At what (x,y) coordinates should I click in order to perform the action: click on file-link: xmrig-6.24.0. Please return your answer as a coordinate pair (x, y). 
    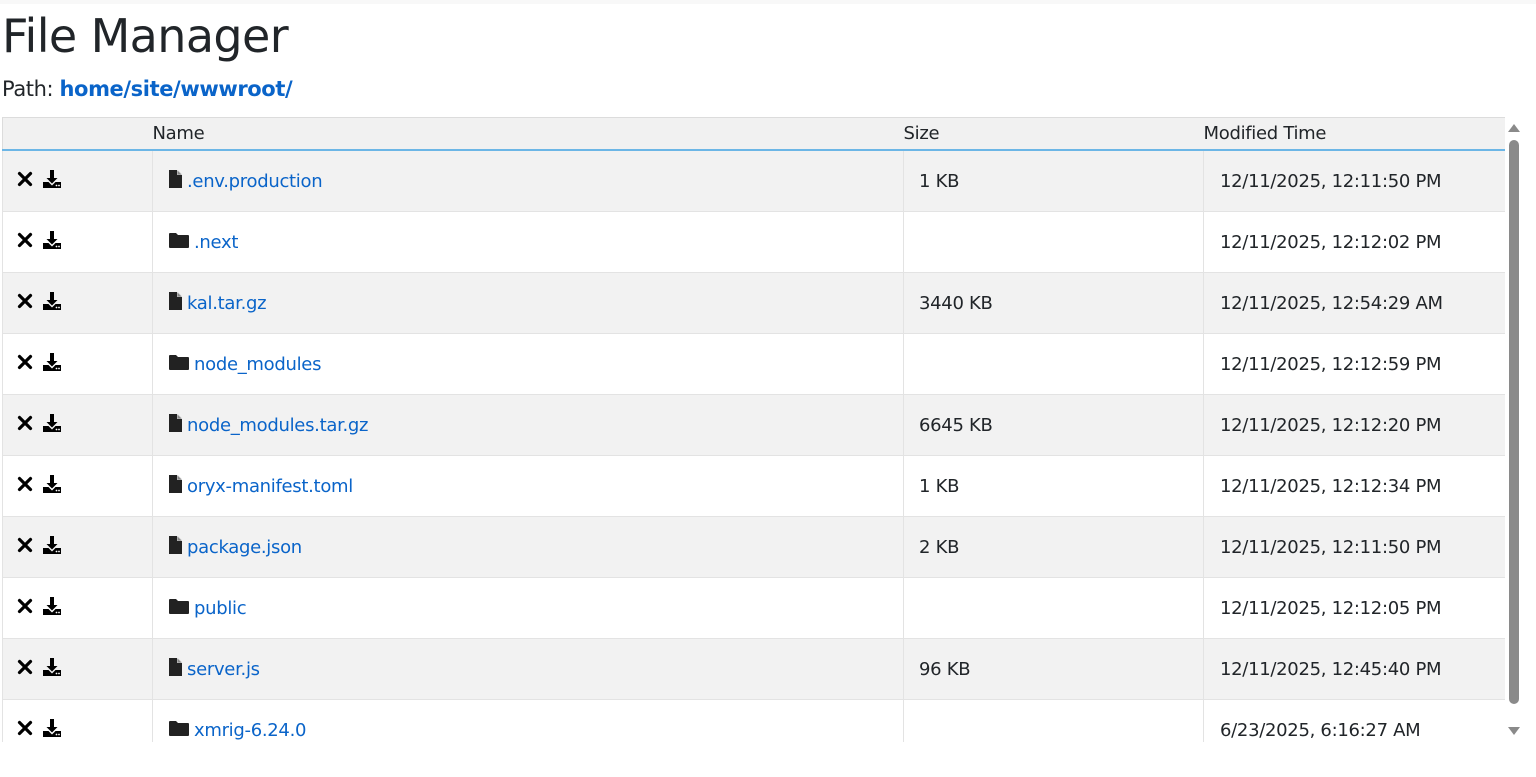
    Looking at the image, I should click on (250, 730).